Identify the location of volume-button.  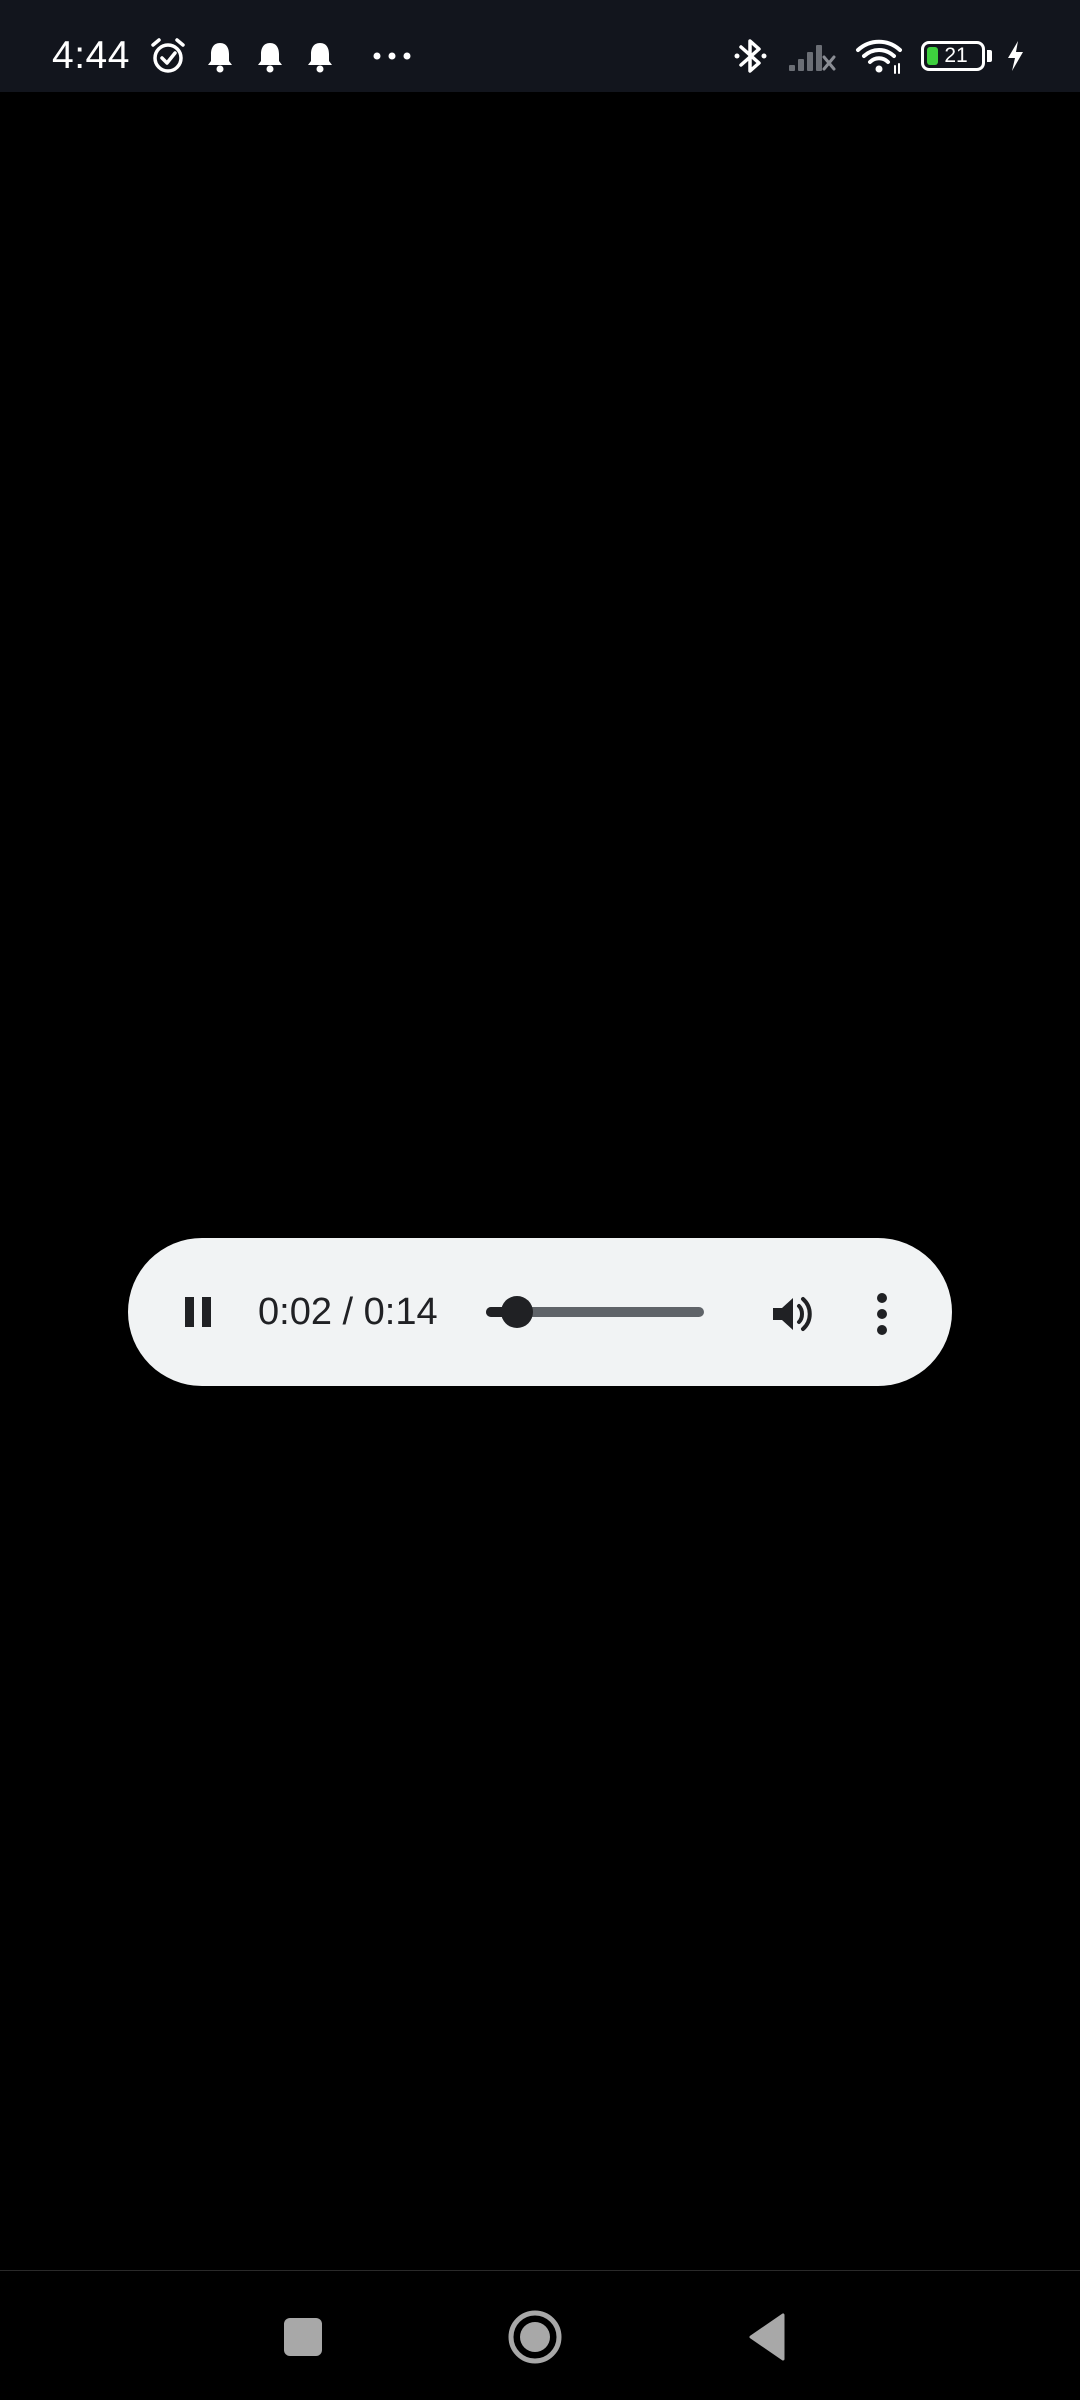
(792, 1314).